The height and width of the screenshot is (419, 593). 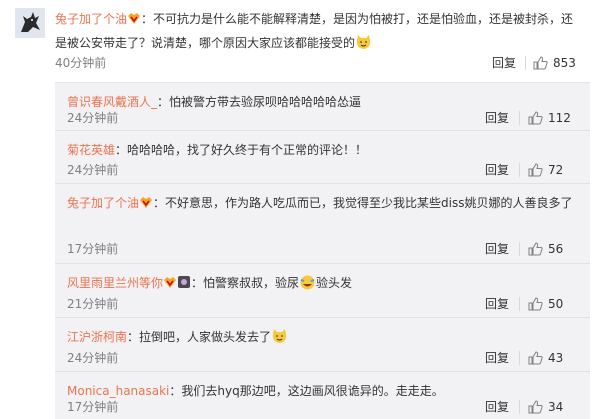 What do you see at coordinates (112, 102) in the screenshot?
I see `reply-username: 曾识春风戴酒人_` at bounding box center [112, 102].